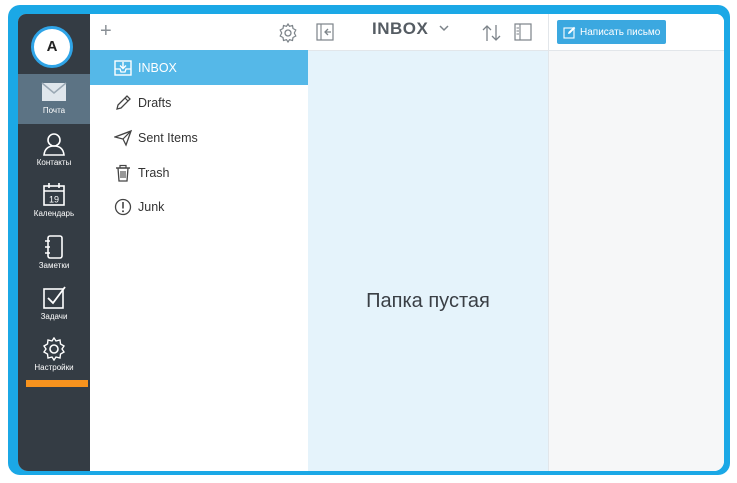 The width and height of the screenshot is (737, 483). What do you see at coordinates (168, 137) in the screenshot?
I see `folder-label: Sent Items` at bounding box center [168, 137].